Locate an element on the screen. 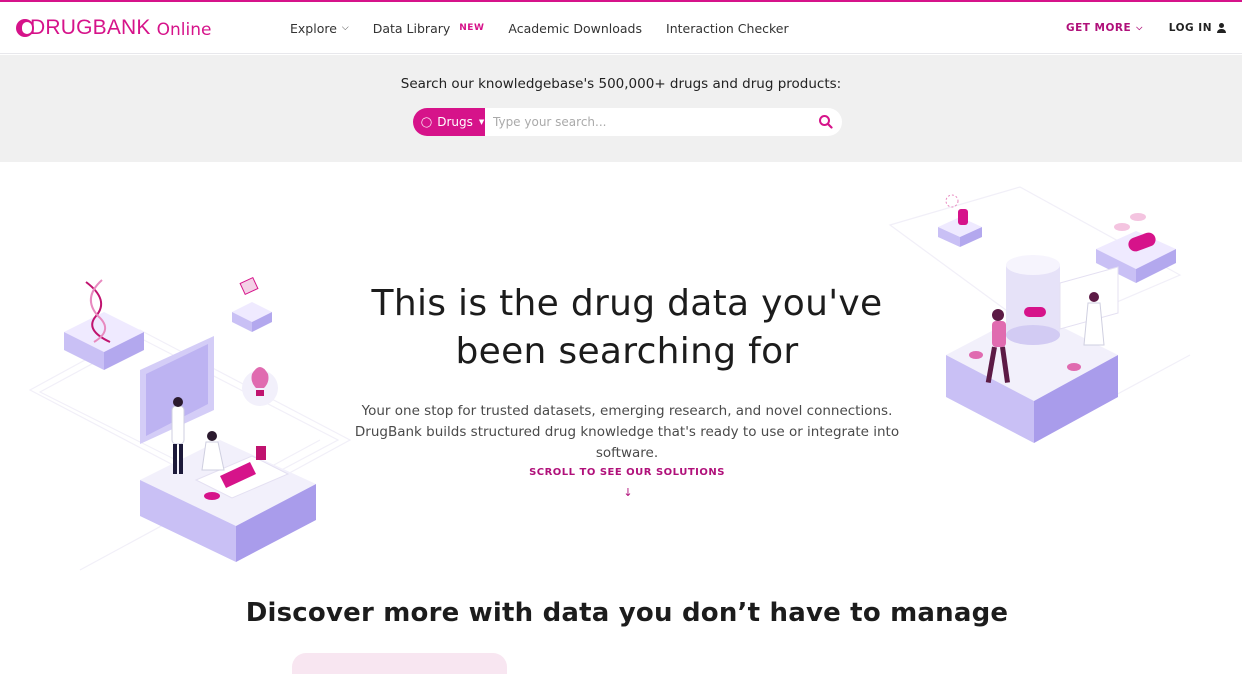 The height and width of the screenshot is (674, 1242). get-more-label: GET MORE is located at coordinates (1098, 28).